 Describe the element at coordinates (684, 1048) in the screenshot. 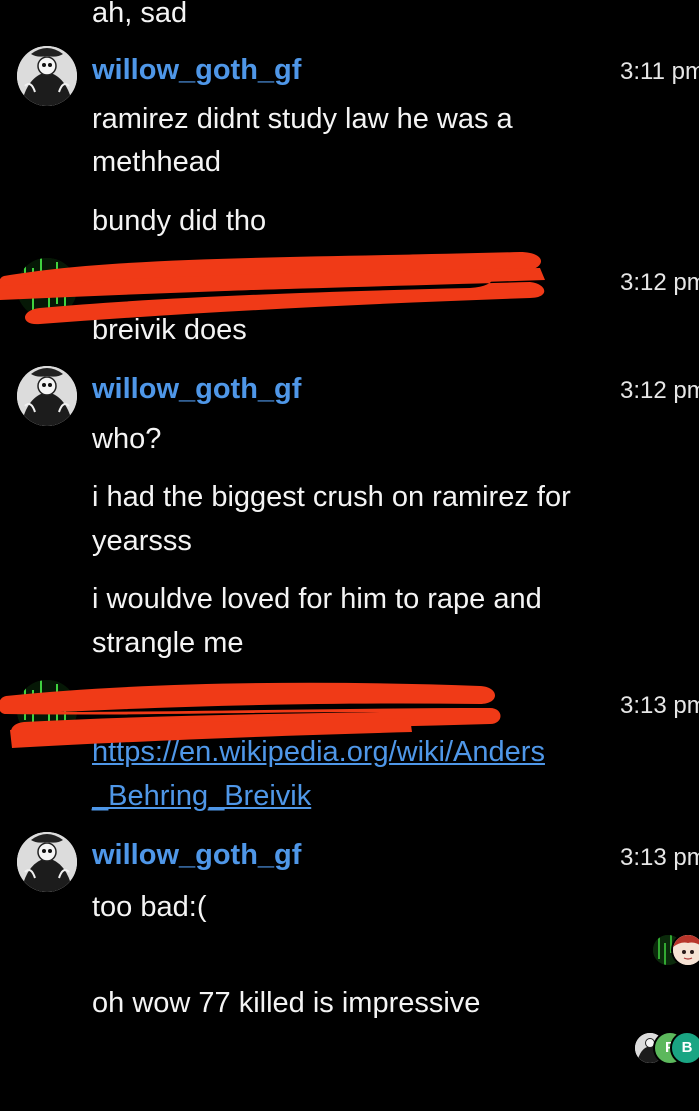

I see `reader-badge-b: B` at that location.